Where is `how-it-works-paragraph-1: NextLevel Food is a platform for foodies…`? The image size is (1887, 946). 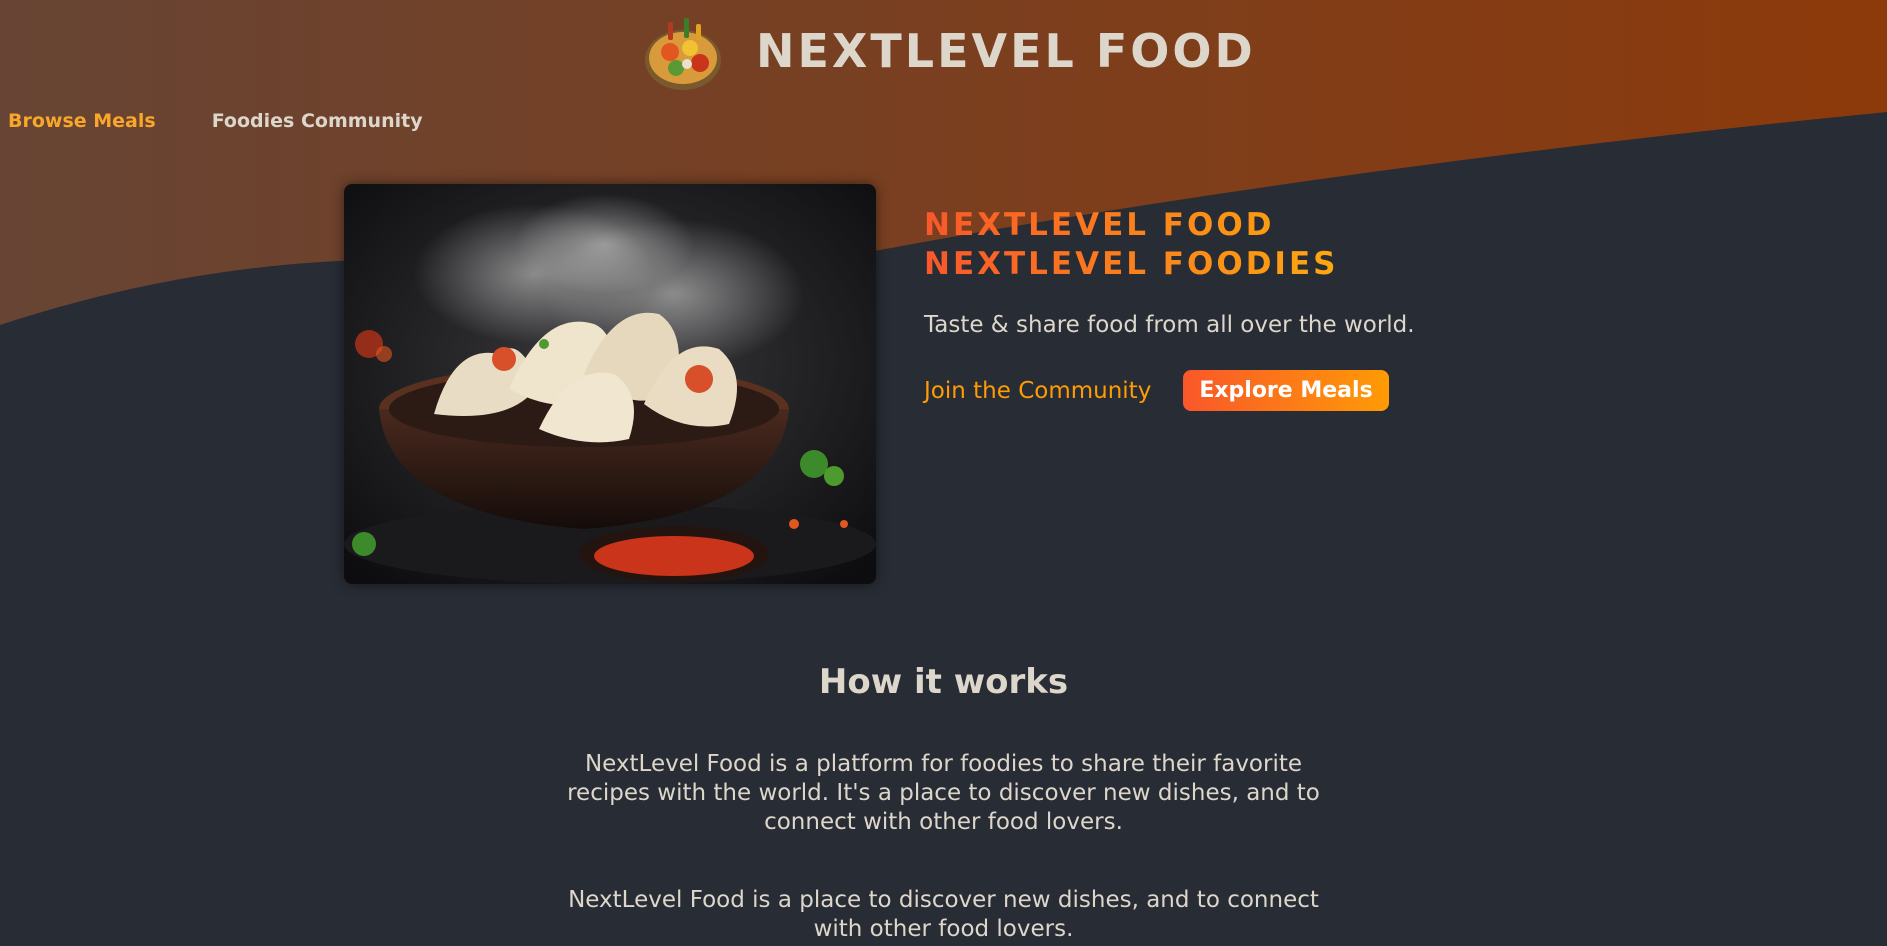 how-it-works-paragraph-1: NextLevel Food is a platform for foodies… is located at coordinates (943, 793).